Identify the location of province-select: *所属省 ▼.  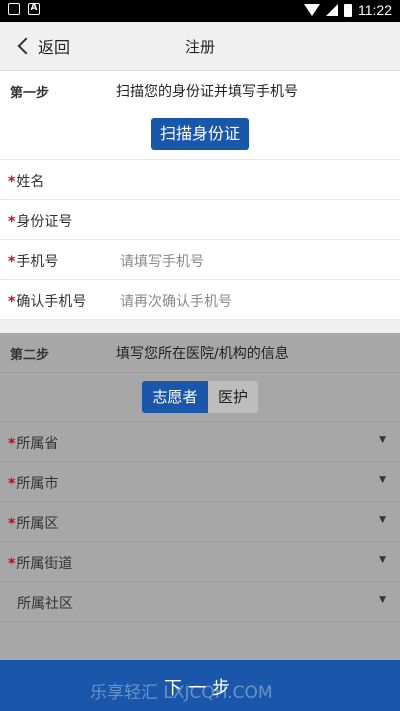
(200, 442).